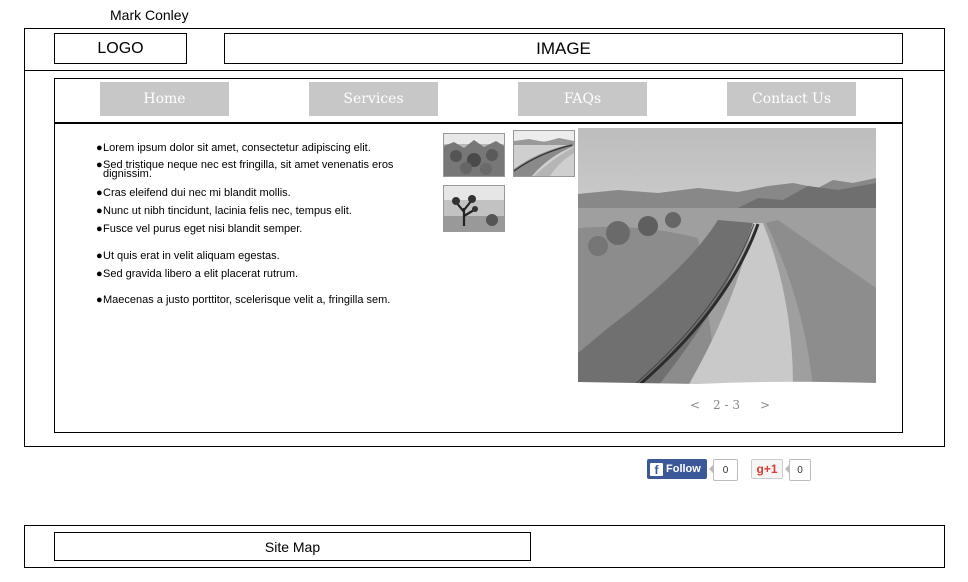 The width and height of the screenshot is (968, 582). Describe the element at coordinates (723, 470) in the screenshot. I see `facebook-count: 0` at that location.